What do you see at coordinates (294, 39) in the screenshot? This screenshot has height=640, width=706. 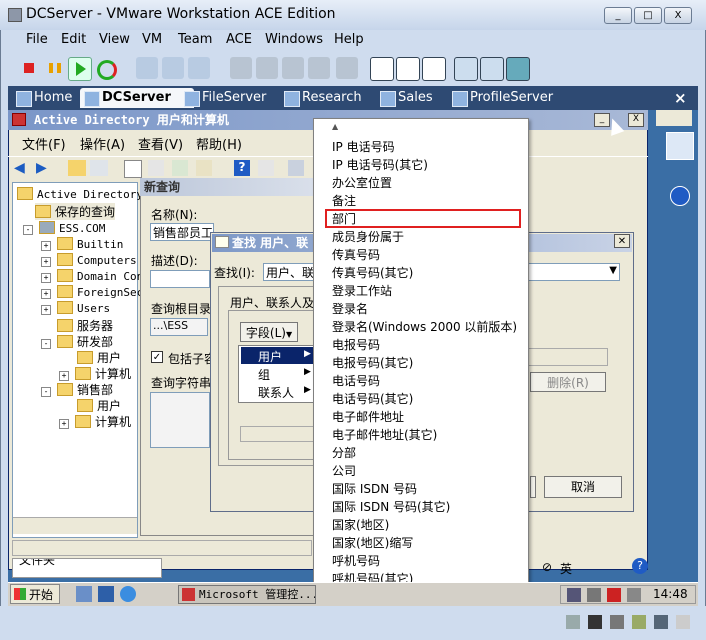 I see `menu-windows: Windows` at bounding box center [294, 39].